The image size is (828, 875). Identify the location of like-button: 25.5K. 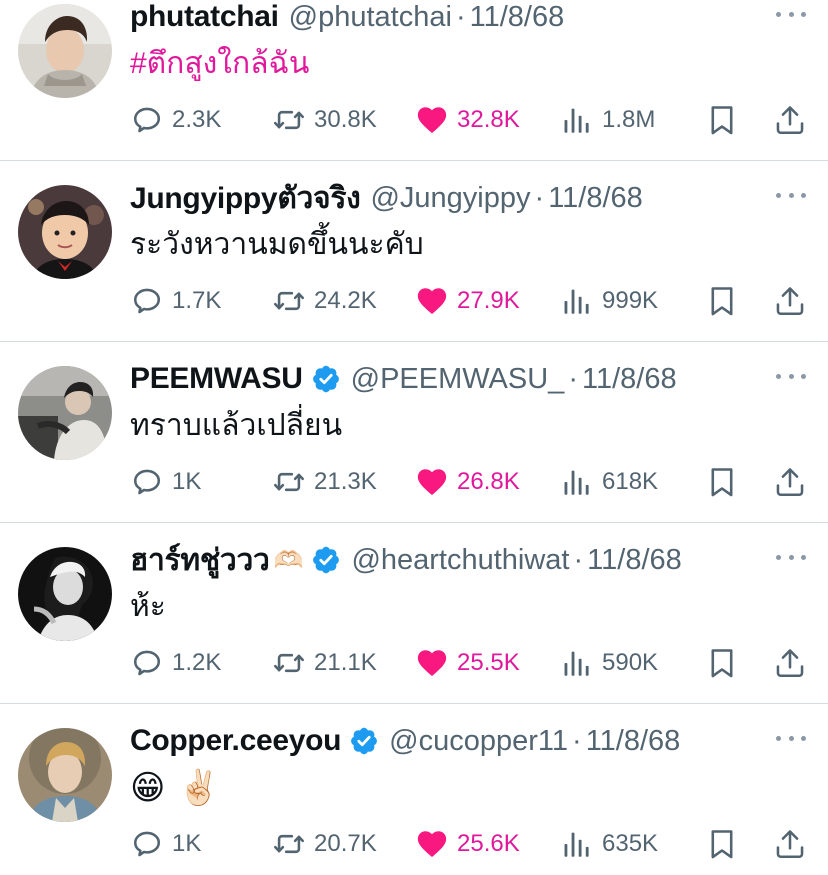
(467, 663).